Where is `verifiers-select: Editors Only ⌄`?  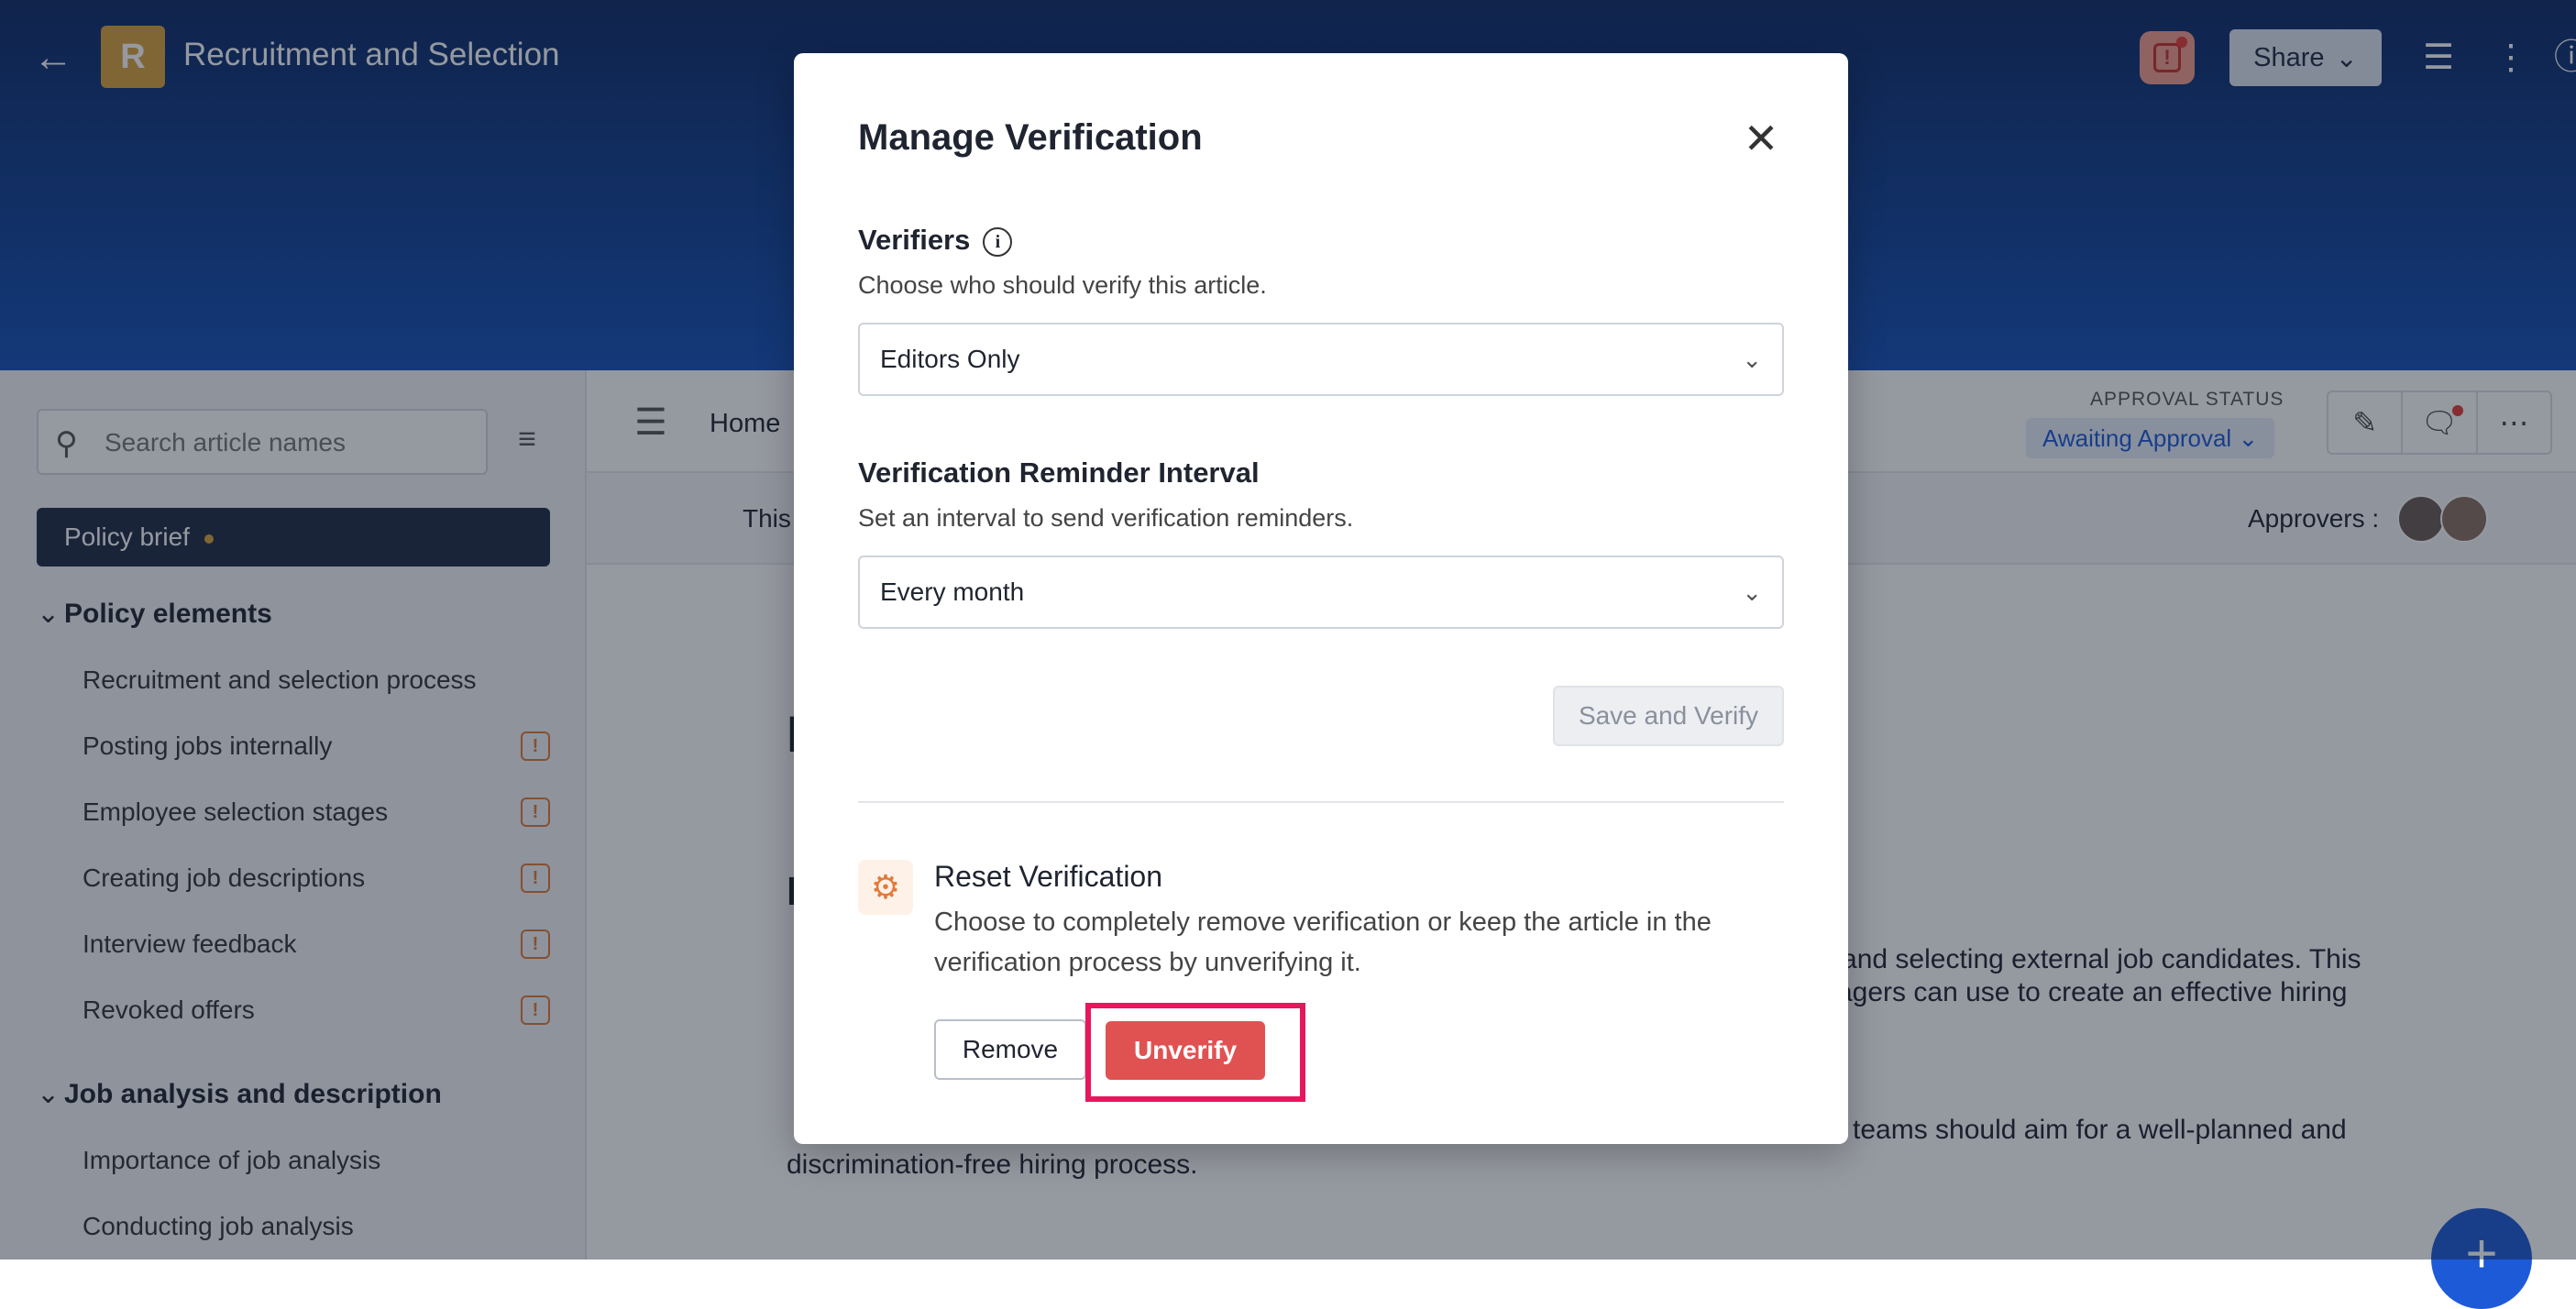 verifiers-select: Editors Only ⌄ is located at coordinates (1321, 359).